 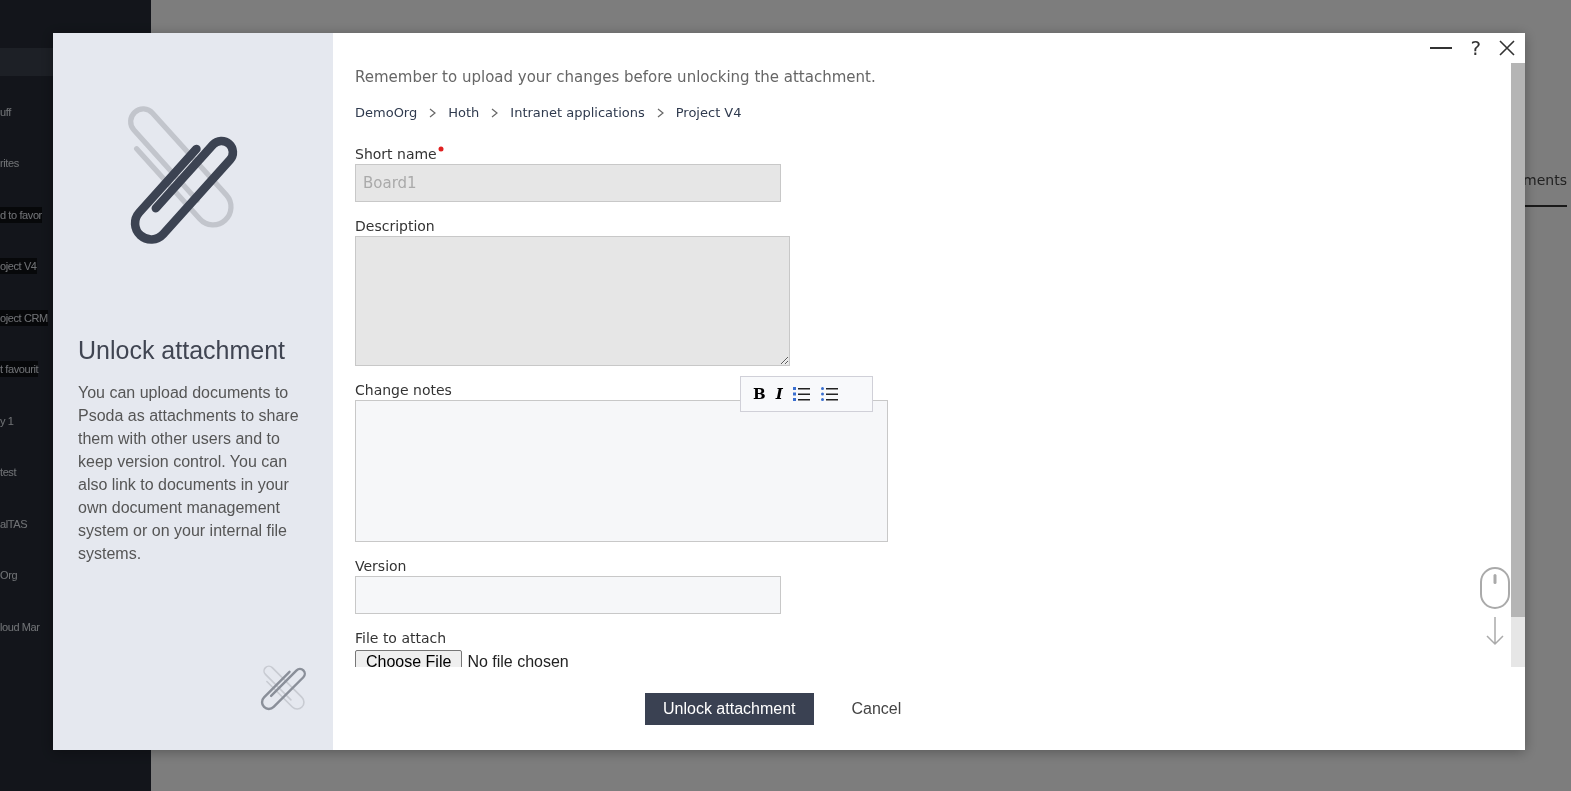 What do you see at coordinates (729, 708) in the screenshot?
I see `unlock-button: Unlock attachment` at bounding box center [729, 708].